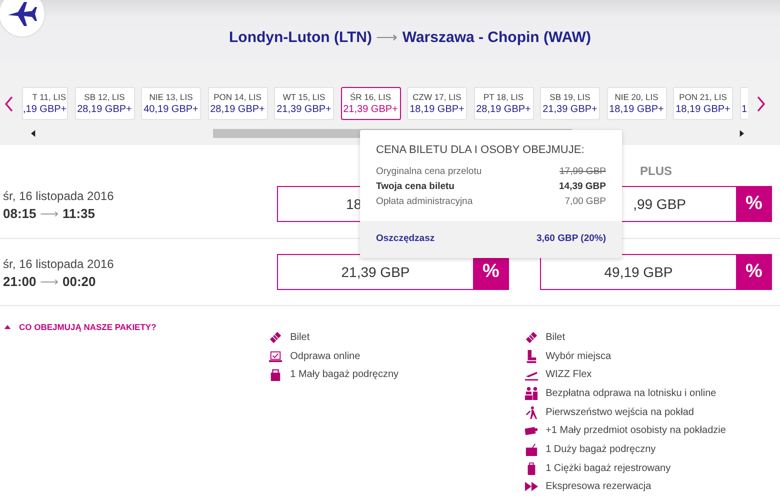  I want to click on column-header: PLUS, so click(656, 171).